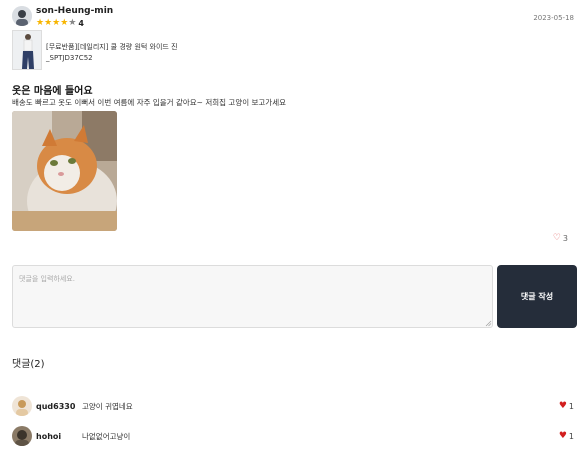 This screenshot has height=452, width=586. I want to click on reviewer-avatar, so click(22, 16).